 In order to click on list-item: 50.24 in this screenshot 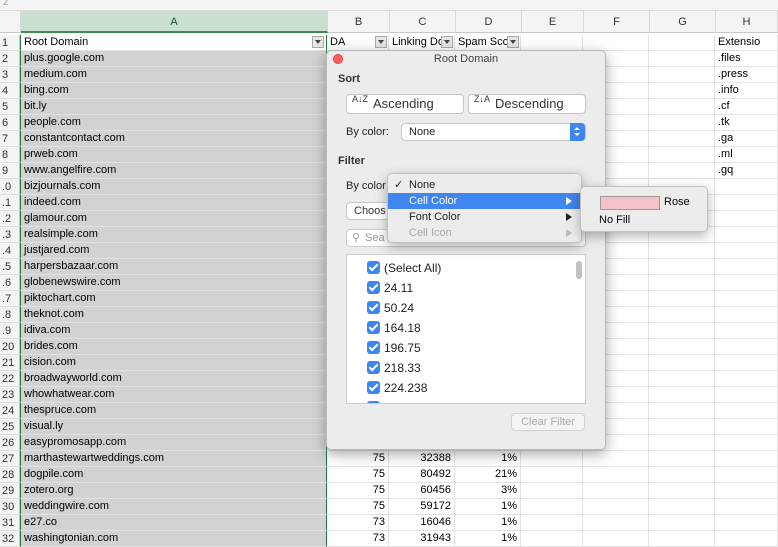, I will do `click(389, 308)`.